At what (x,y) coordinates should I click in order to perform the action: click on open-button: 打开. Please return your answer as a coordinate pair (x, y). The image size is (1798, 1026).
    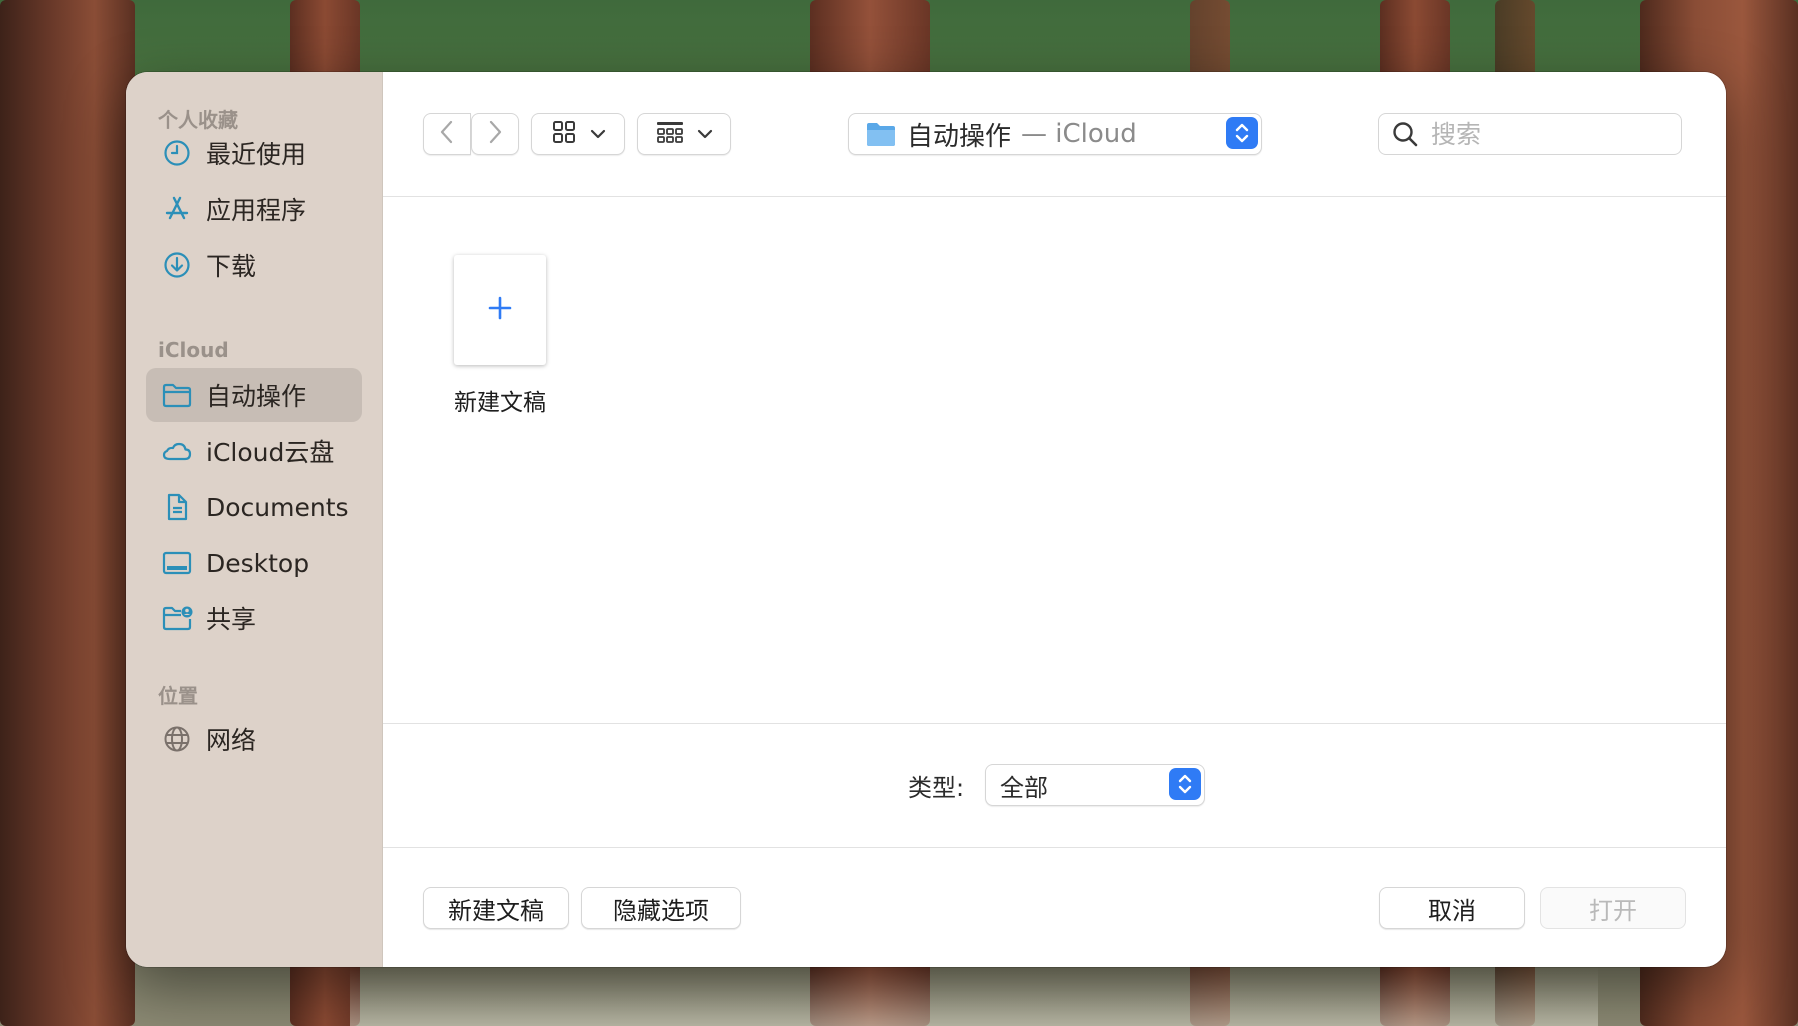
    Looking at the image, I should click on (1613, 908).